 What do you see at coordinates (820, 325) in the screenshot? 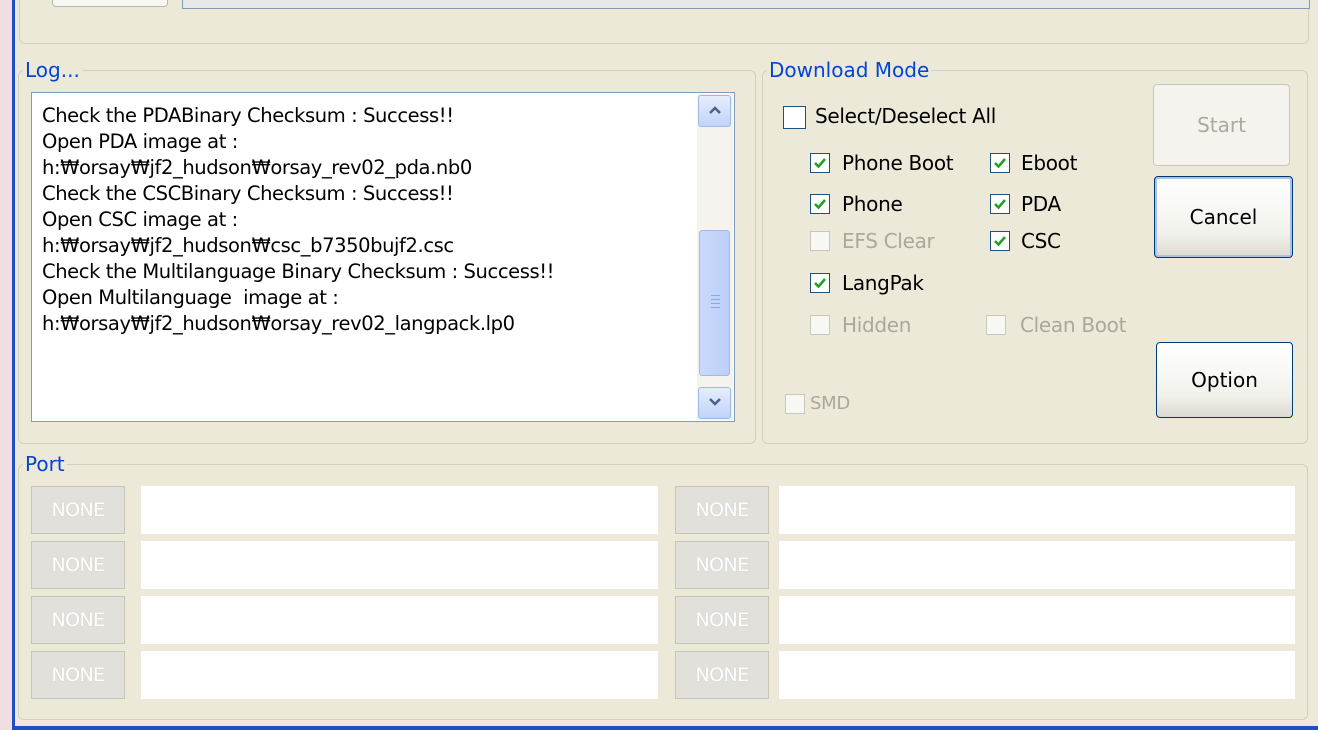
I see `hidden-checkbox` at bounding box center [820, 325].